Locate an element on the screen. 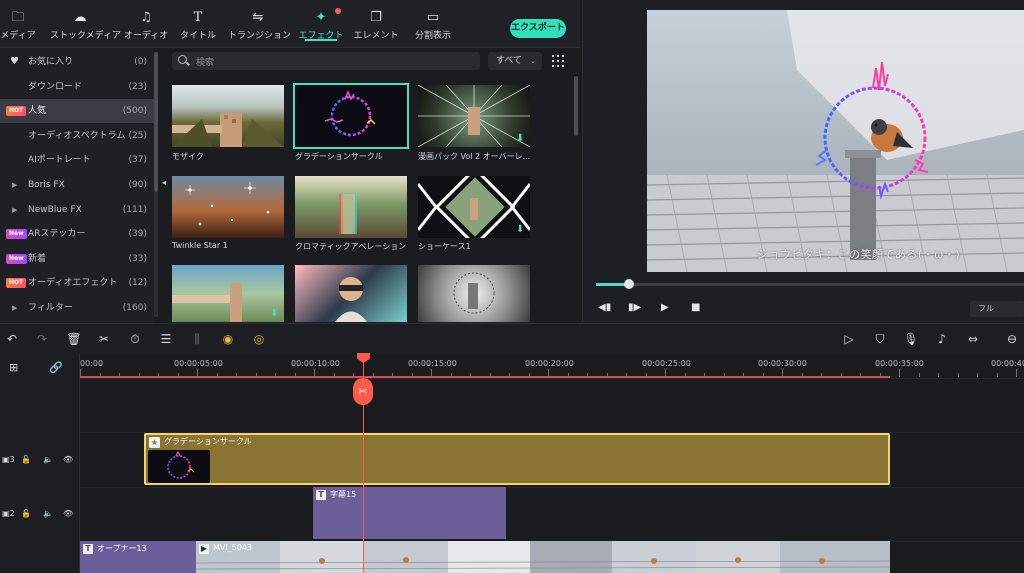  video-clip: ▶ MVI_5043 is located at coordinates (543, 557).